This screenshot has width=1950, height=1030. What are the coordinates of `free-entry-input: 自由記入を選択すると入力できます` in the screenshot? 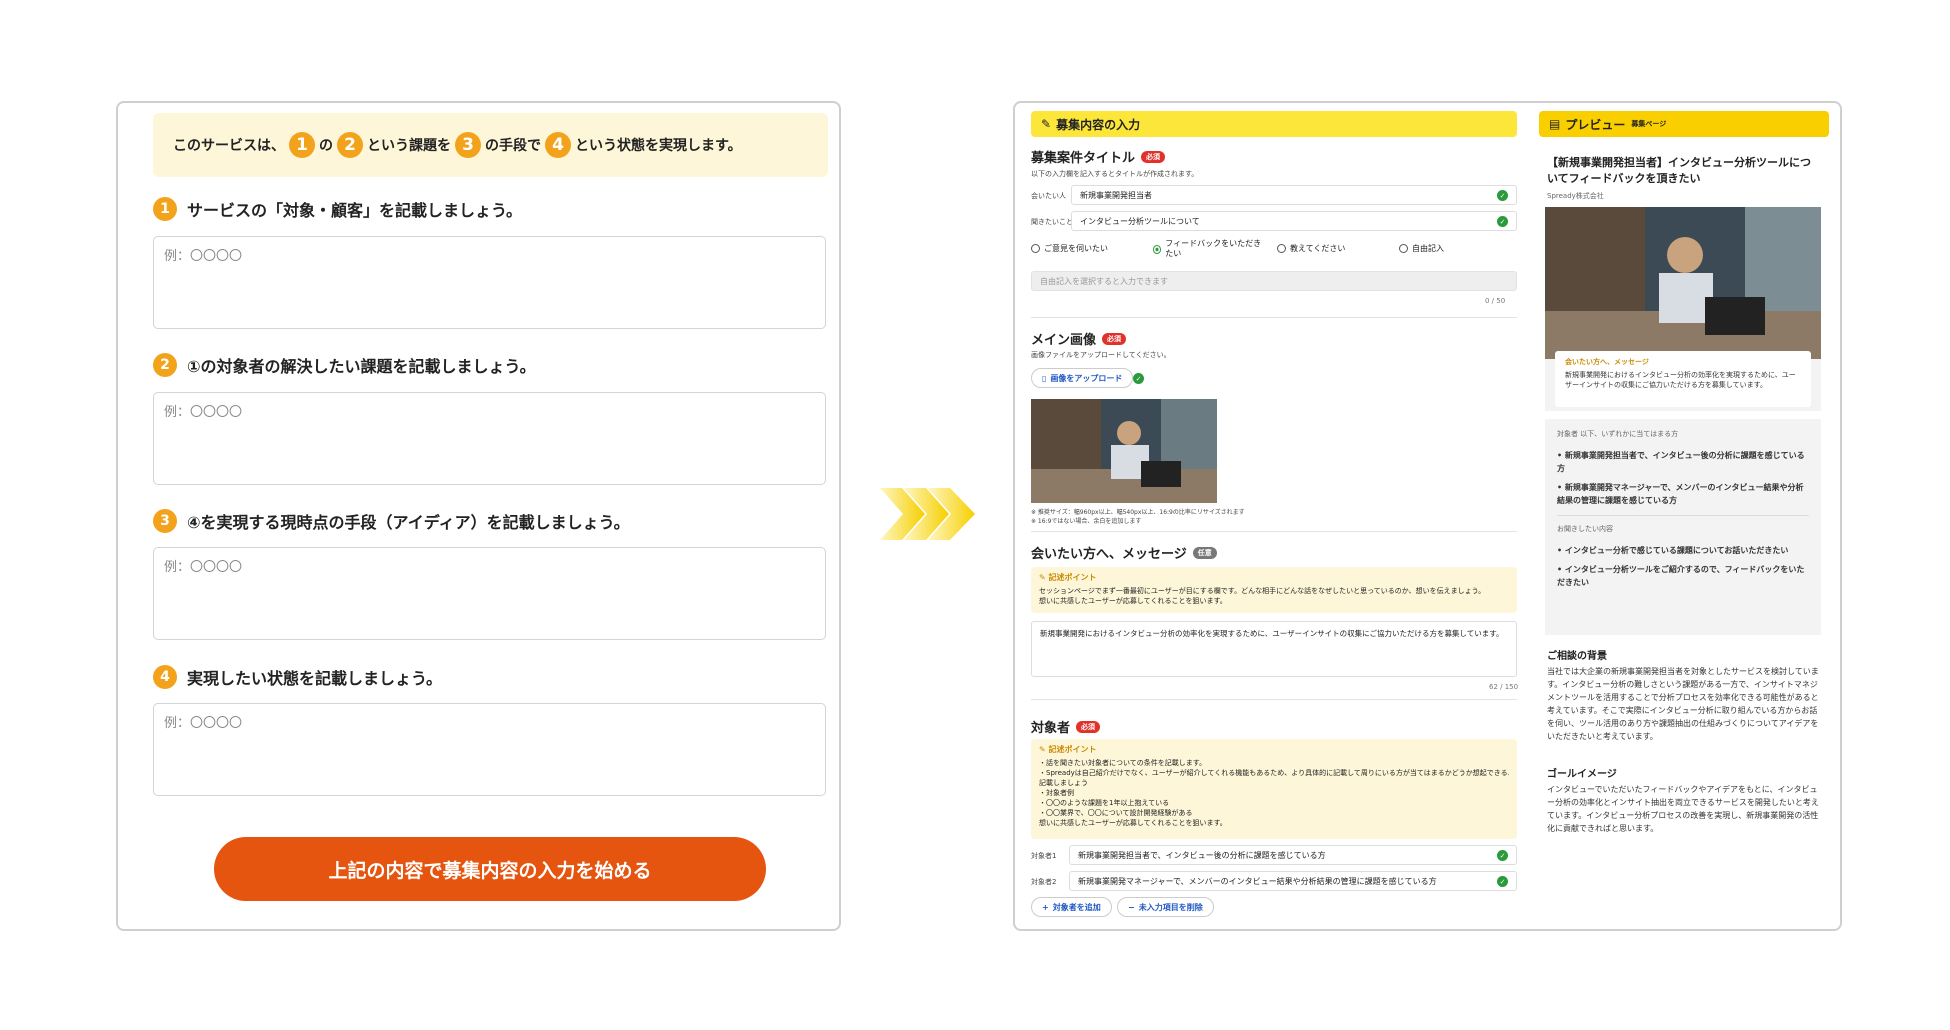 It's located at (1274, 281).